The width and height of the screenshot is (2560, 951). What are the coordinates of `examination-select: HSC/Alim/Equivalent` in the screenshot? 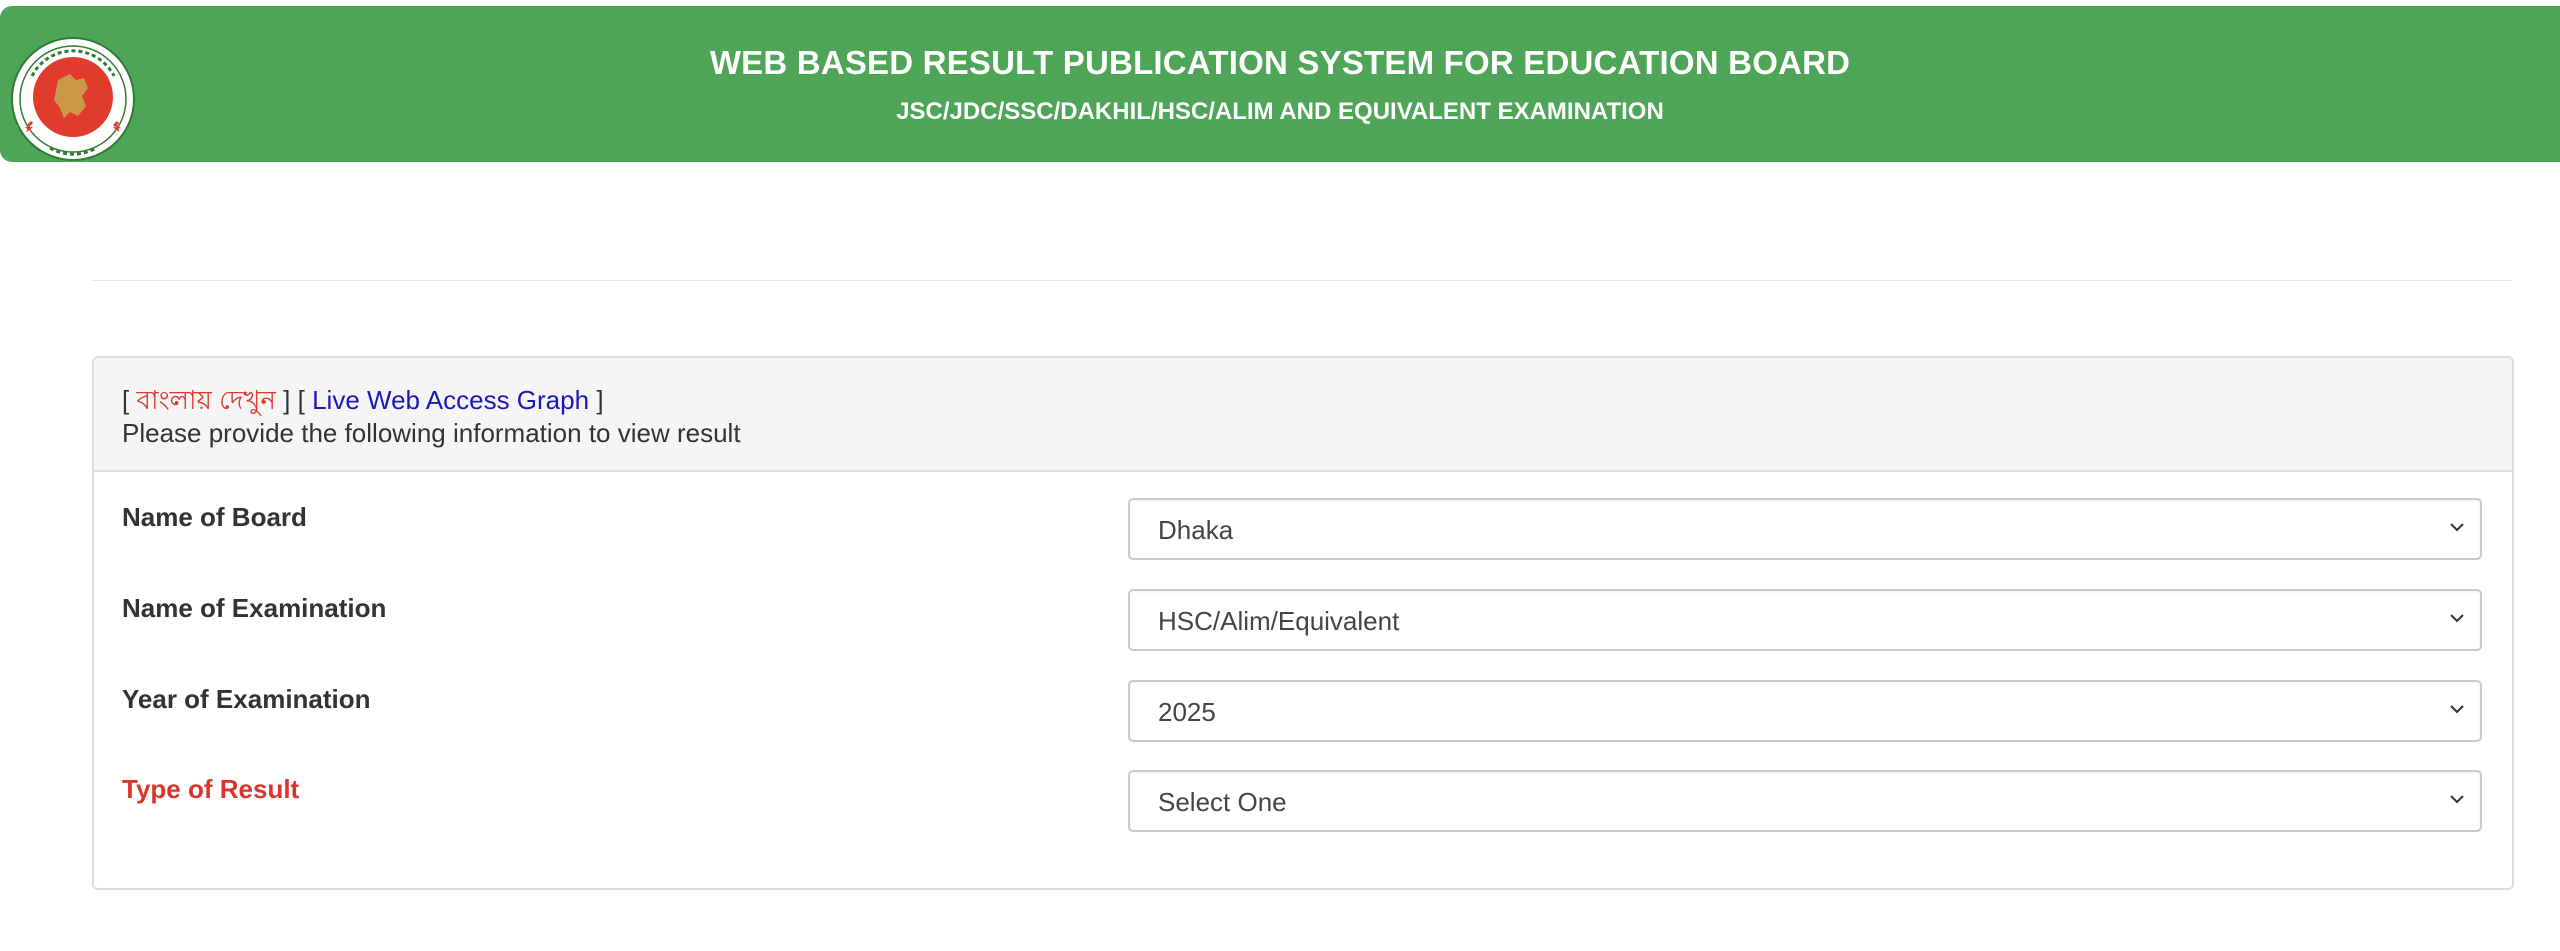 It's located at (1805, 620).